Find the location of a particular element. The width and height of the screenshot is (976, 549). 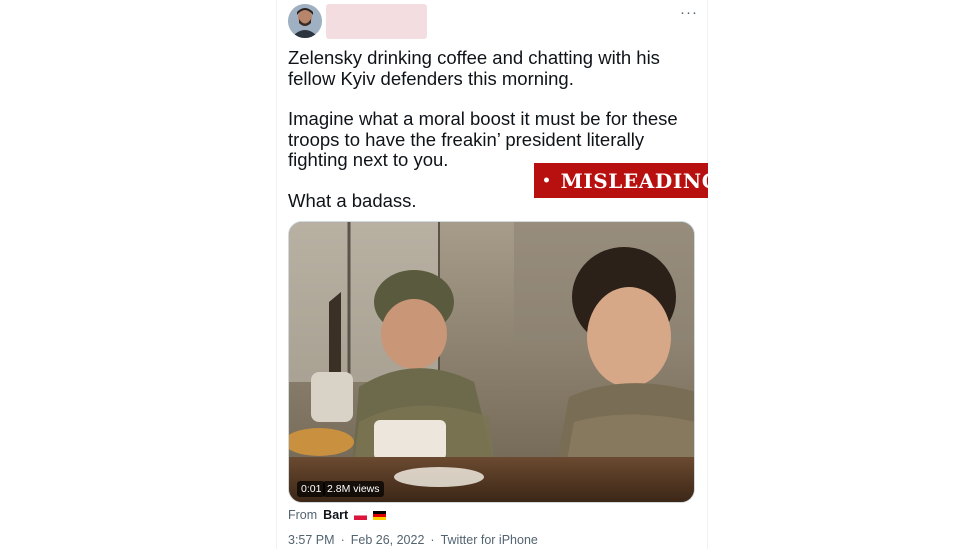

tweet-time: 3:57 PM is located at coordinates (311, 540).